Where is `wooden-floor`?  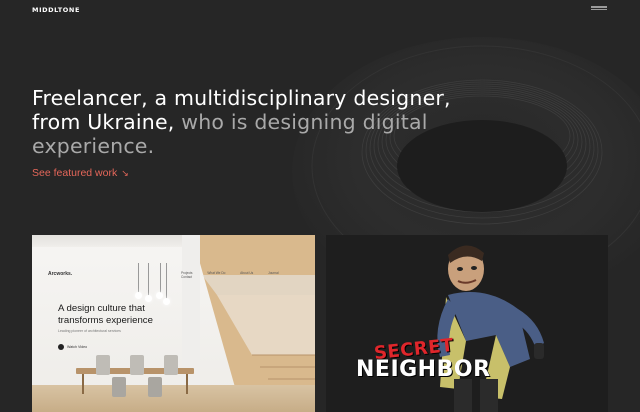 wooden-floor is located at coordinates (173, 398).